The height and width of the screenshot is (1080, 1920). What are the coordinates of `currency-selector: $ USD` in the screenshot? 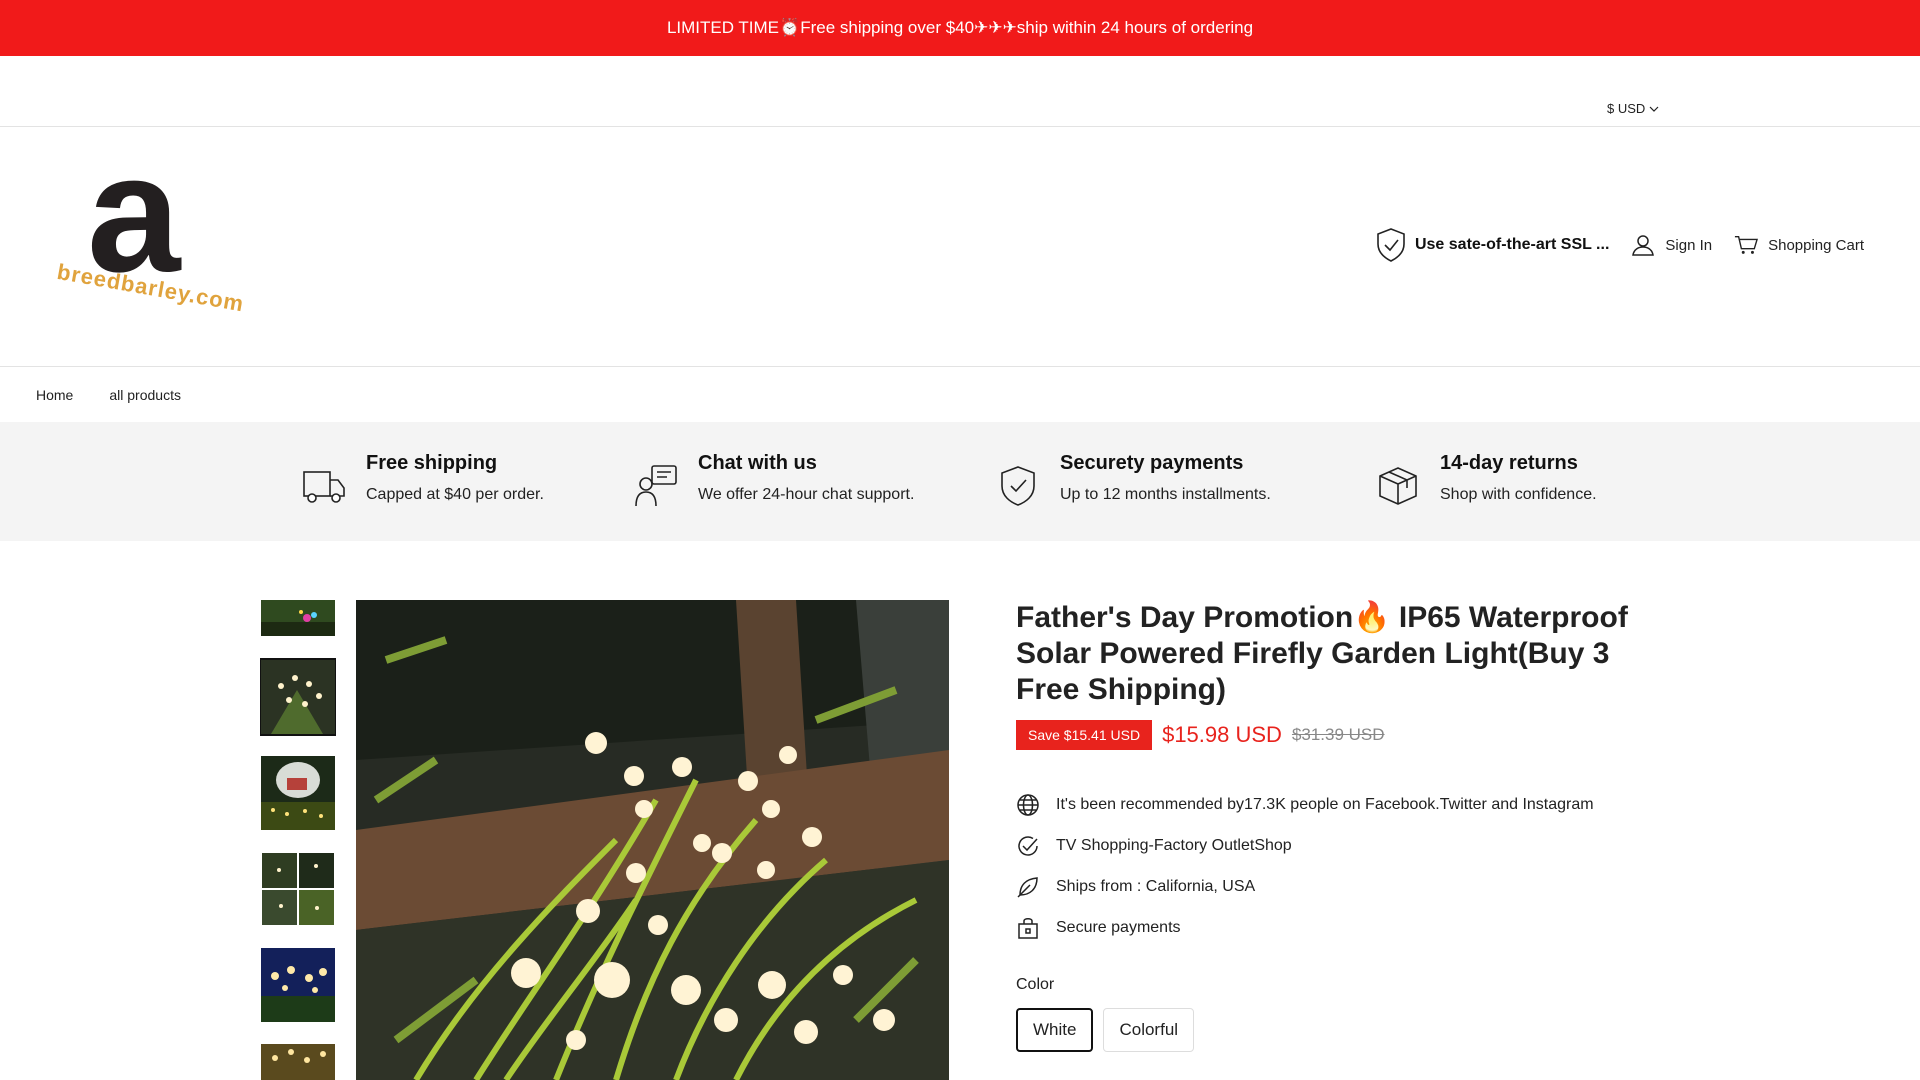 It's located at (1633, 108).